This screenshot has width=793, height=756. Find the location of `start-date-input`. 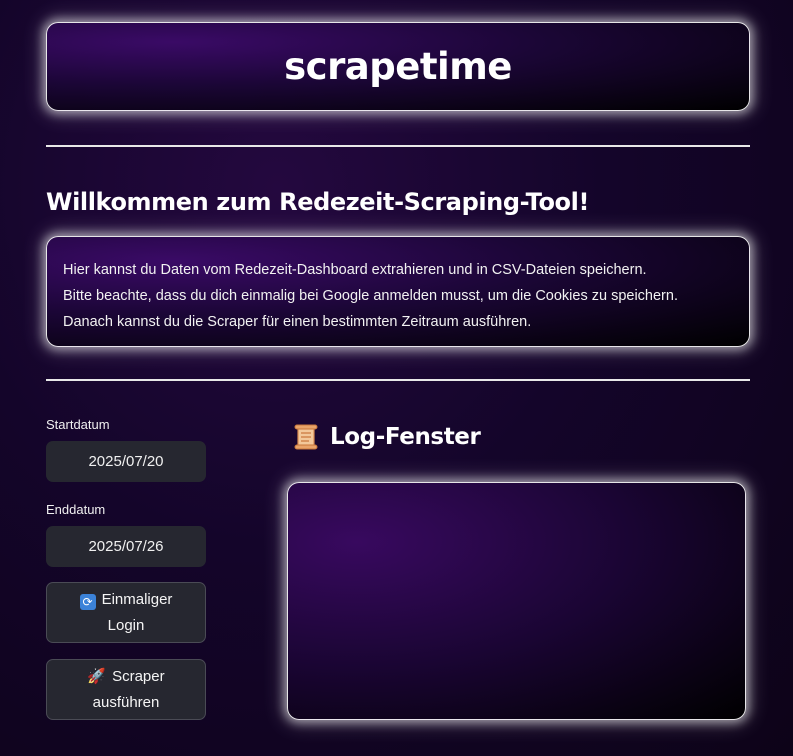

start-date-input is located at coordinates (126, 461).